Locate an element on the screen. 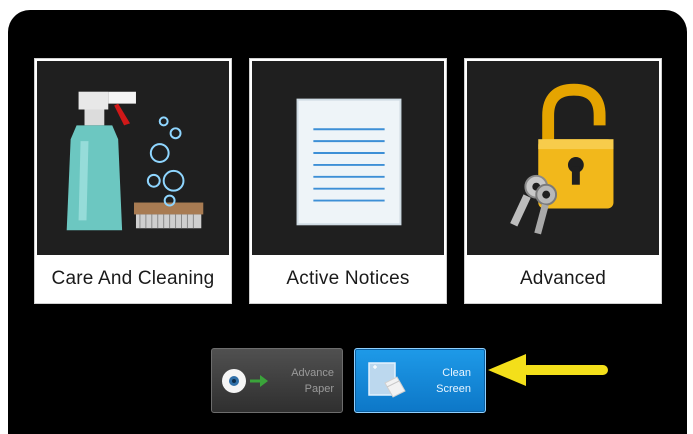 The width and height of the screenshot is (693, 434). tile-label: Advanced is located at coordinates (563, 278).